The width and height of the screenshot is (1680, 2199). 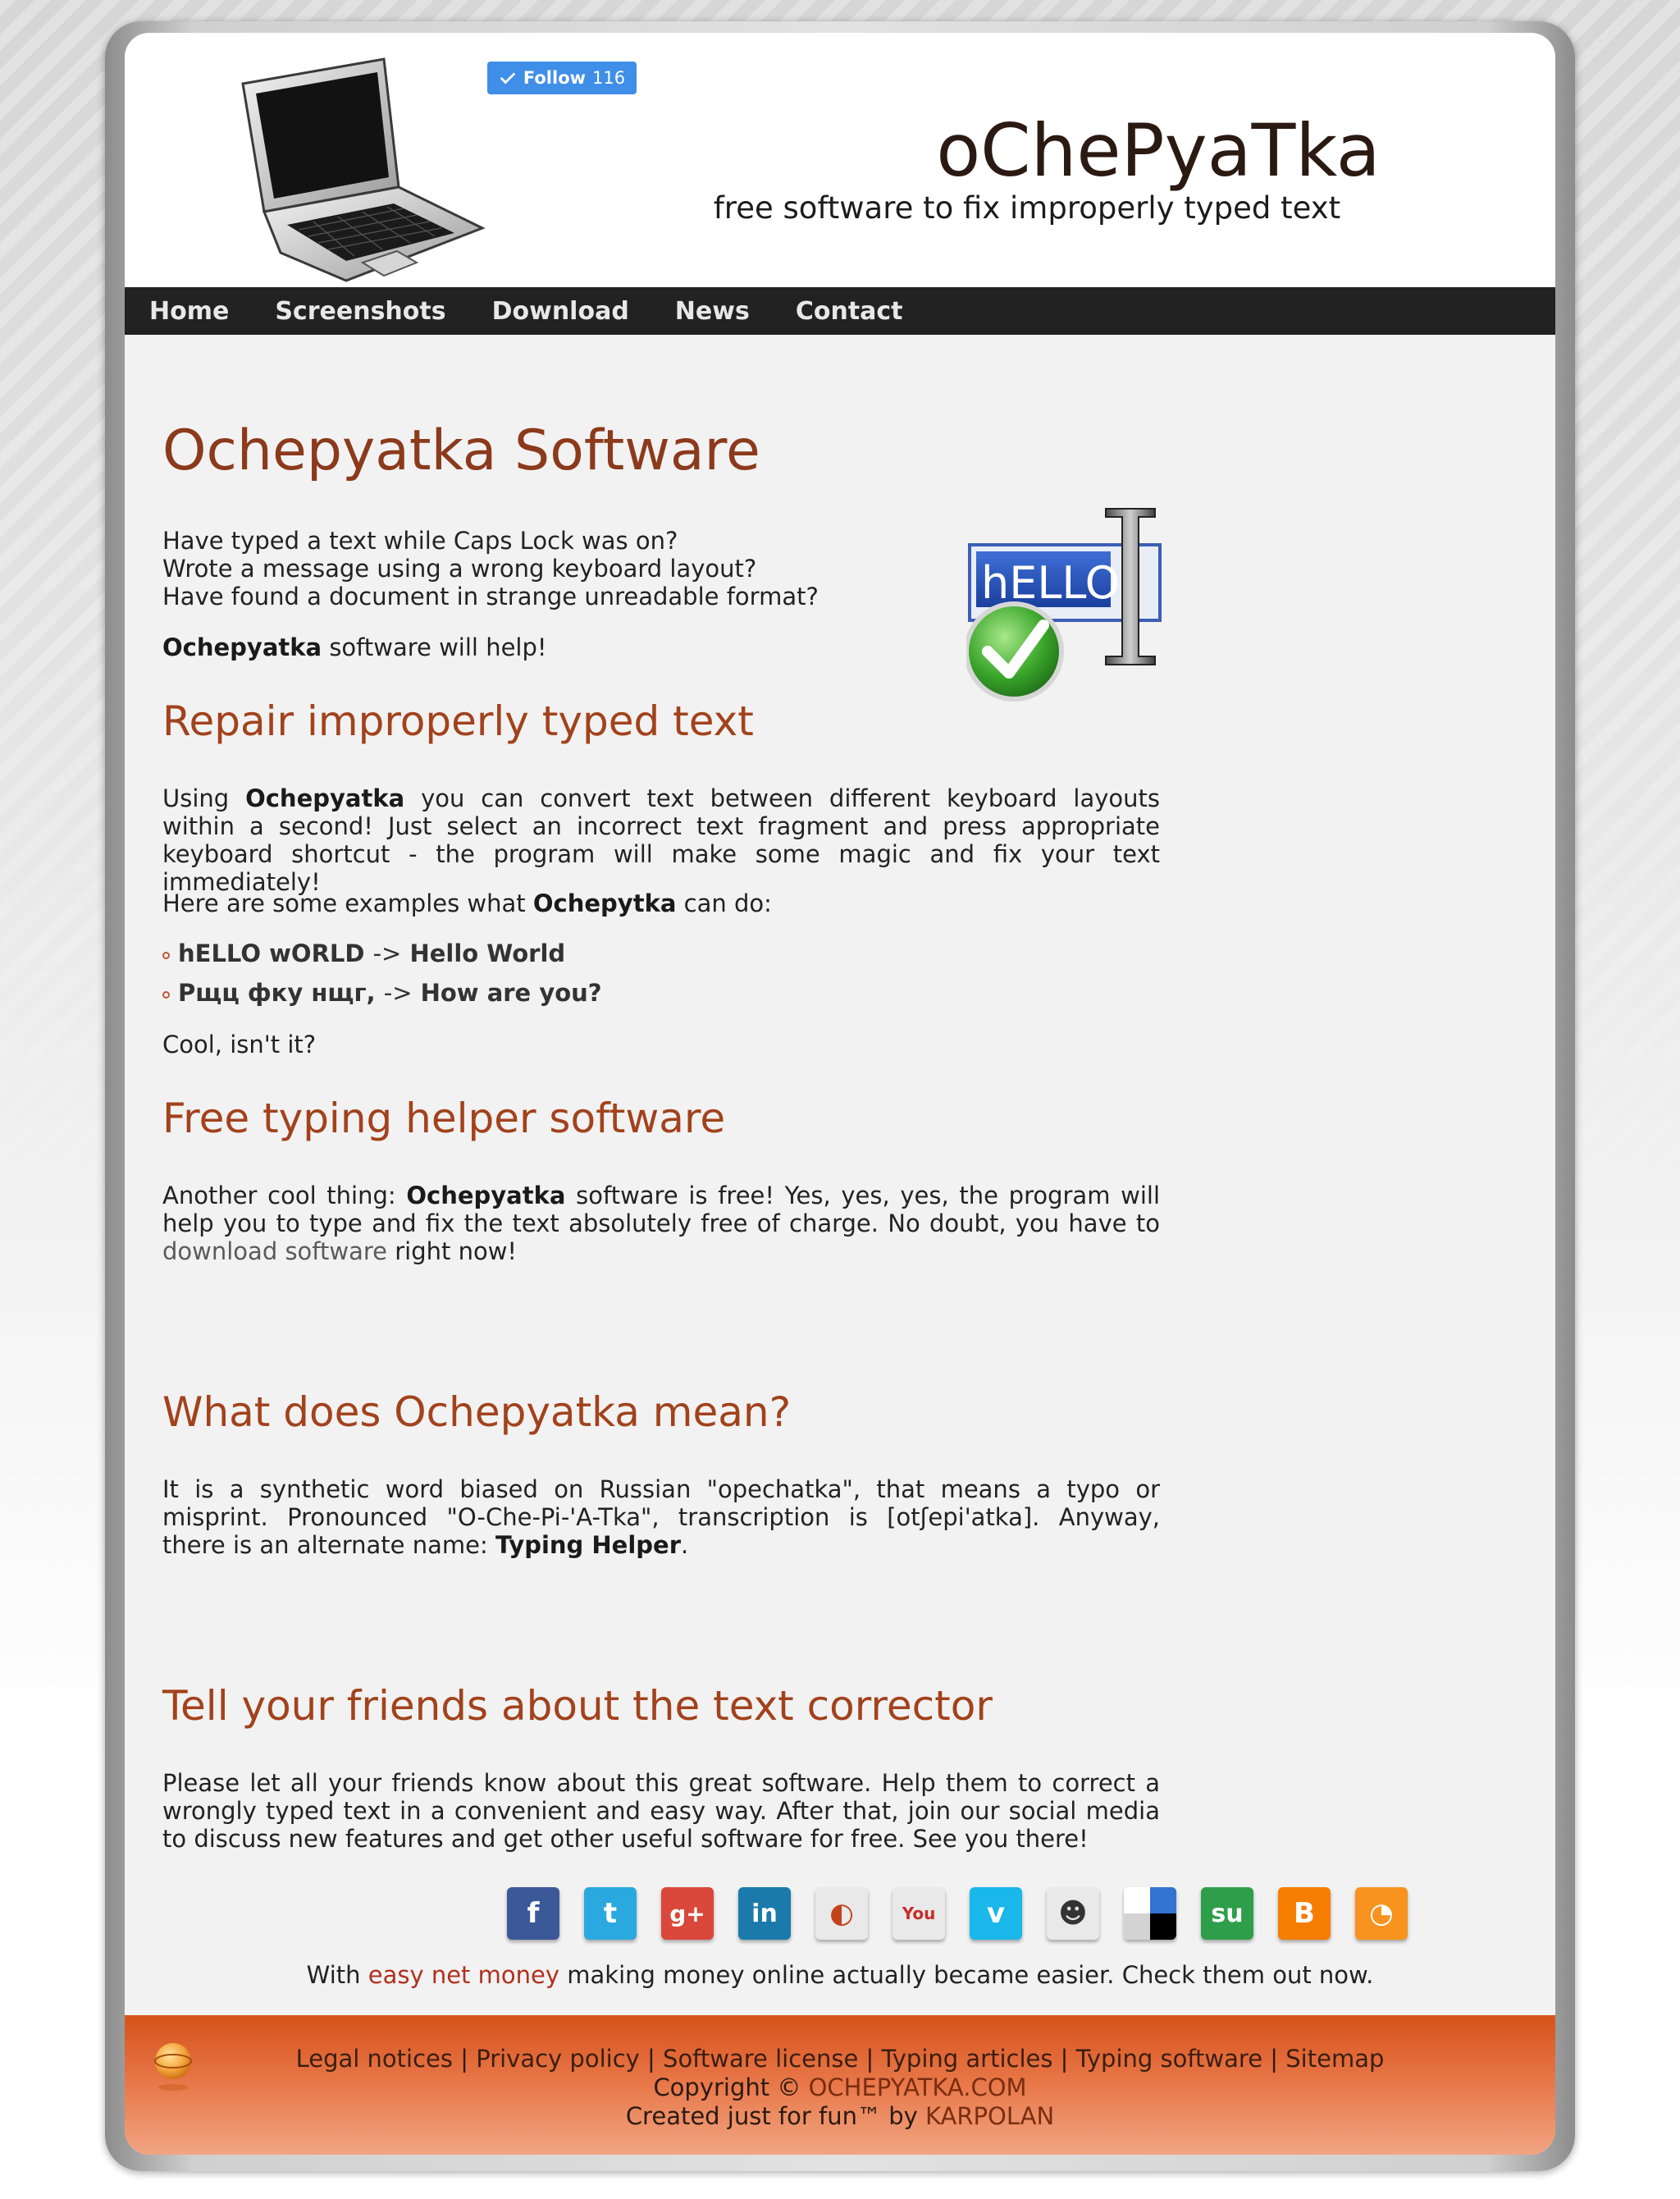 What do you see at coordinates (360, 311) in the screenshot?
I see `nav-item-screenshots: Screenshots` at bounding box center [360, 311].